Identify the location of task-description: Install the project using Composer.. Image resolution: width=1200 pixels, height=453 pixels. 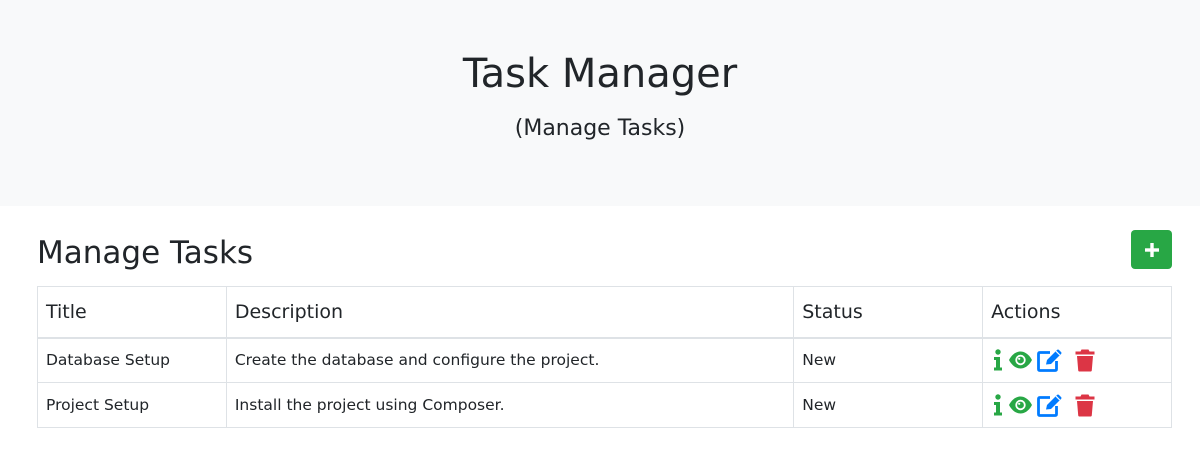
(510, 405).